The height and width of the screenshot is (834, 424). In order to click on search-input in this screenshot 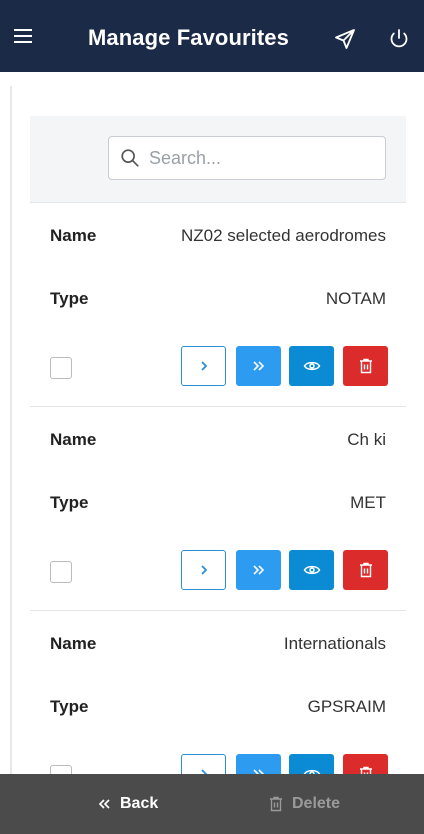, I will do `click(259, 158)`.